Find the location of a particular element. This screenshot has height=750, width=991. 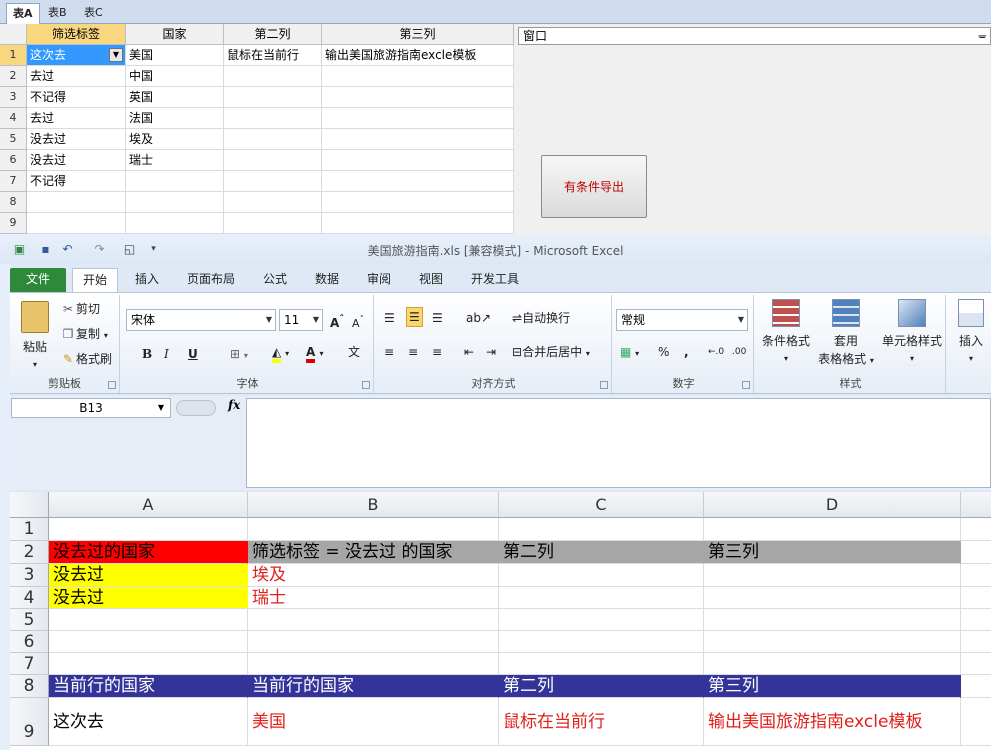

increase-indent-button: ⇥ is located at coordinates (491, 352).